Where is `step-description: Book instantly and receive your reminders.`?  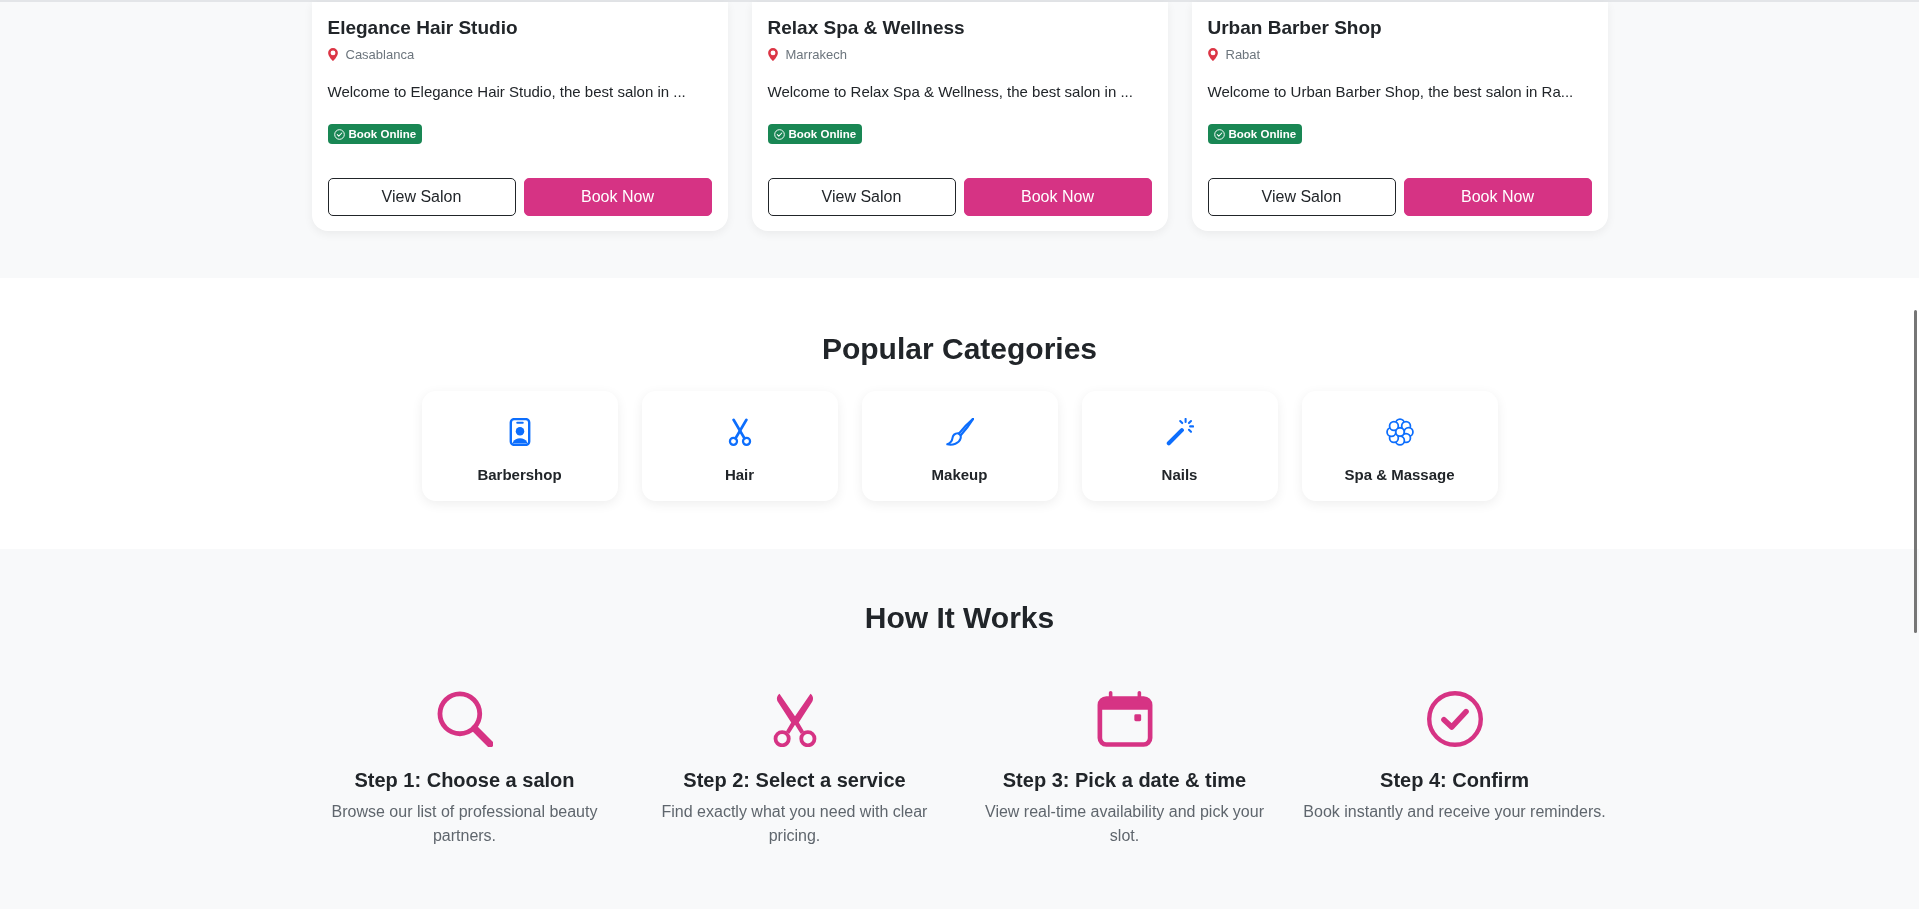 step-description: Book instantly and receive your reminders. is located at coordinates (1454, 812).